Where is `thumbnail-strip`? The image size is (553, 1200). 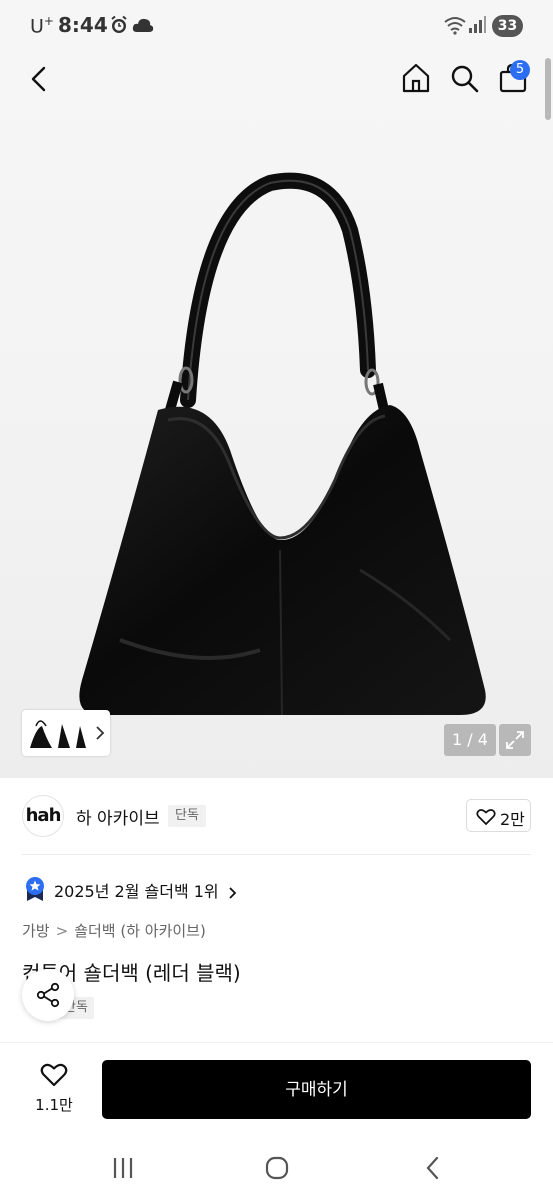
thumbnail-strip is located at coordinates (66, 733).